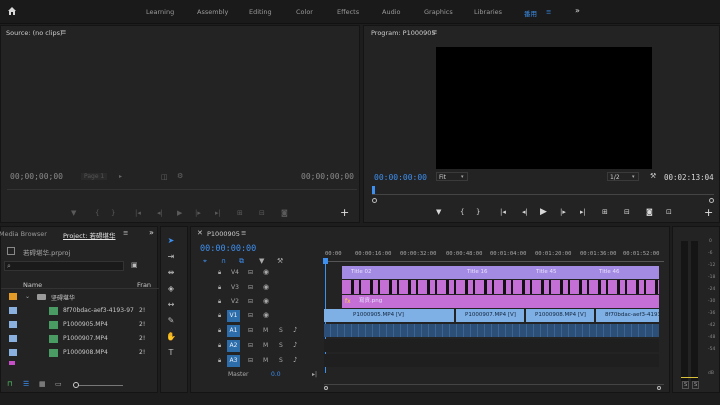 The width and height of the screenshot is (720, 405). Describe the element at coordinates (260, 12) in the screenshot. I see `workspace-editing: Editing` at that location.